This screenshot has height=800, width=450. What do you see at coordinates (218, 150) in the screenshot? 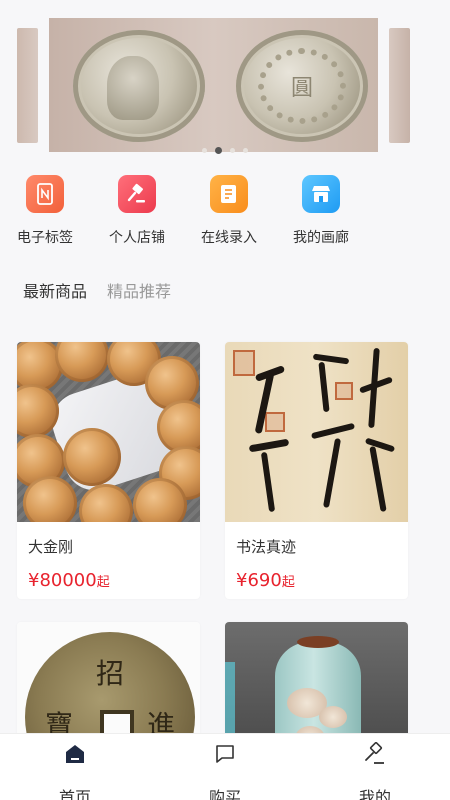
I see `carousel-dot-active` at bounding box center [218, 150].